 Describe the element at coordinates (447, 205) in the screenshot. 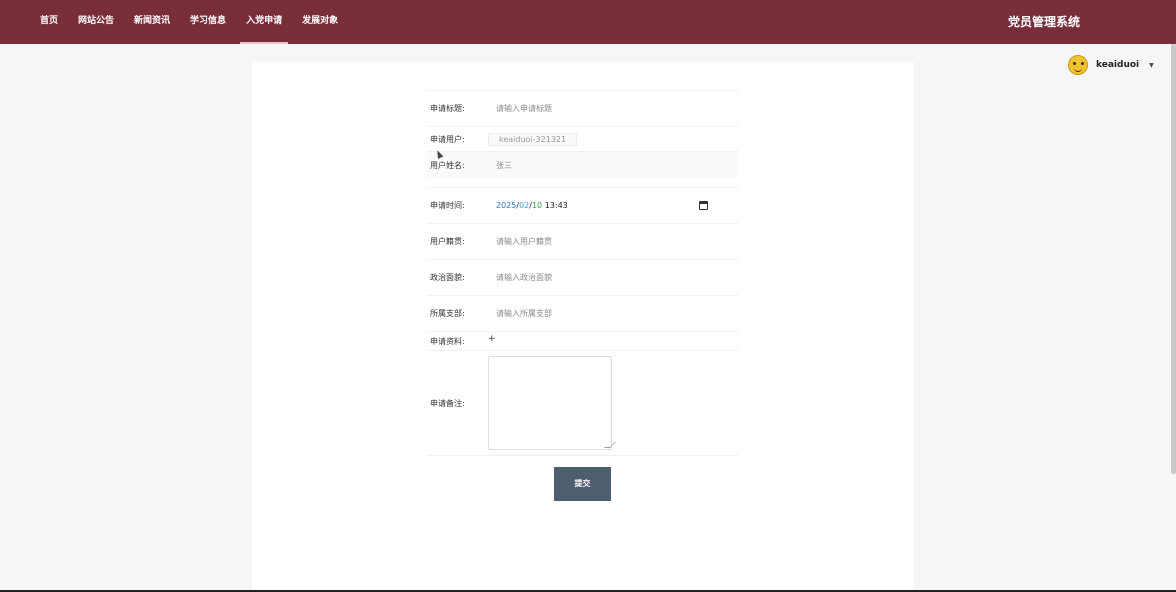

I see `time-label: 申请时间:` at that location.